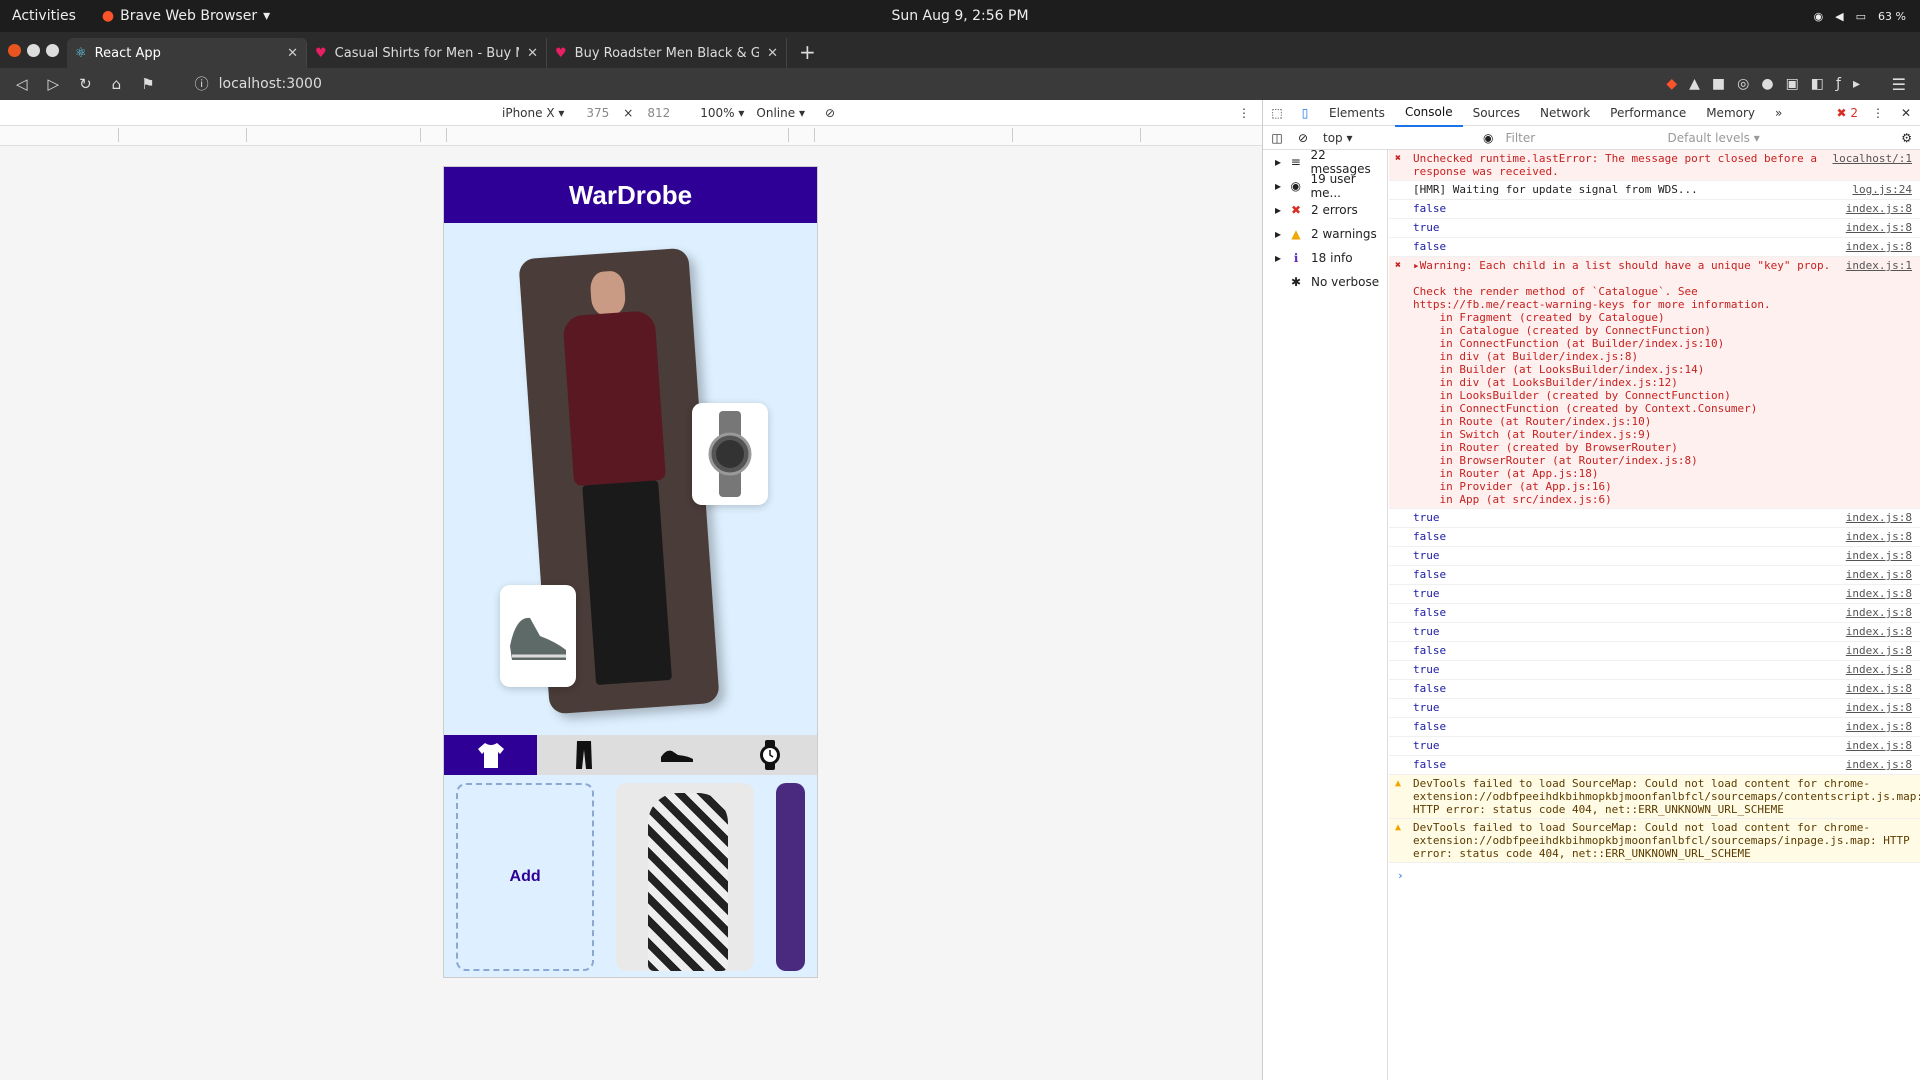  What do you see at coordinates (258, 84) in the screenshot?
I see `url-field: ⓘ localhost:3000` at bounding box center [258, 84].